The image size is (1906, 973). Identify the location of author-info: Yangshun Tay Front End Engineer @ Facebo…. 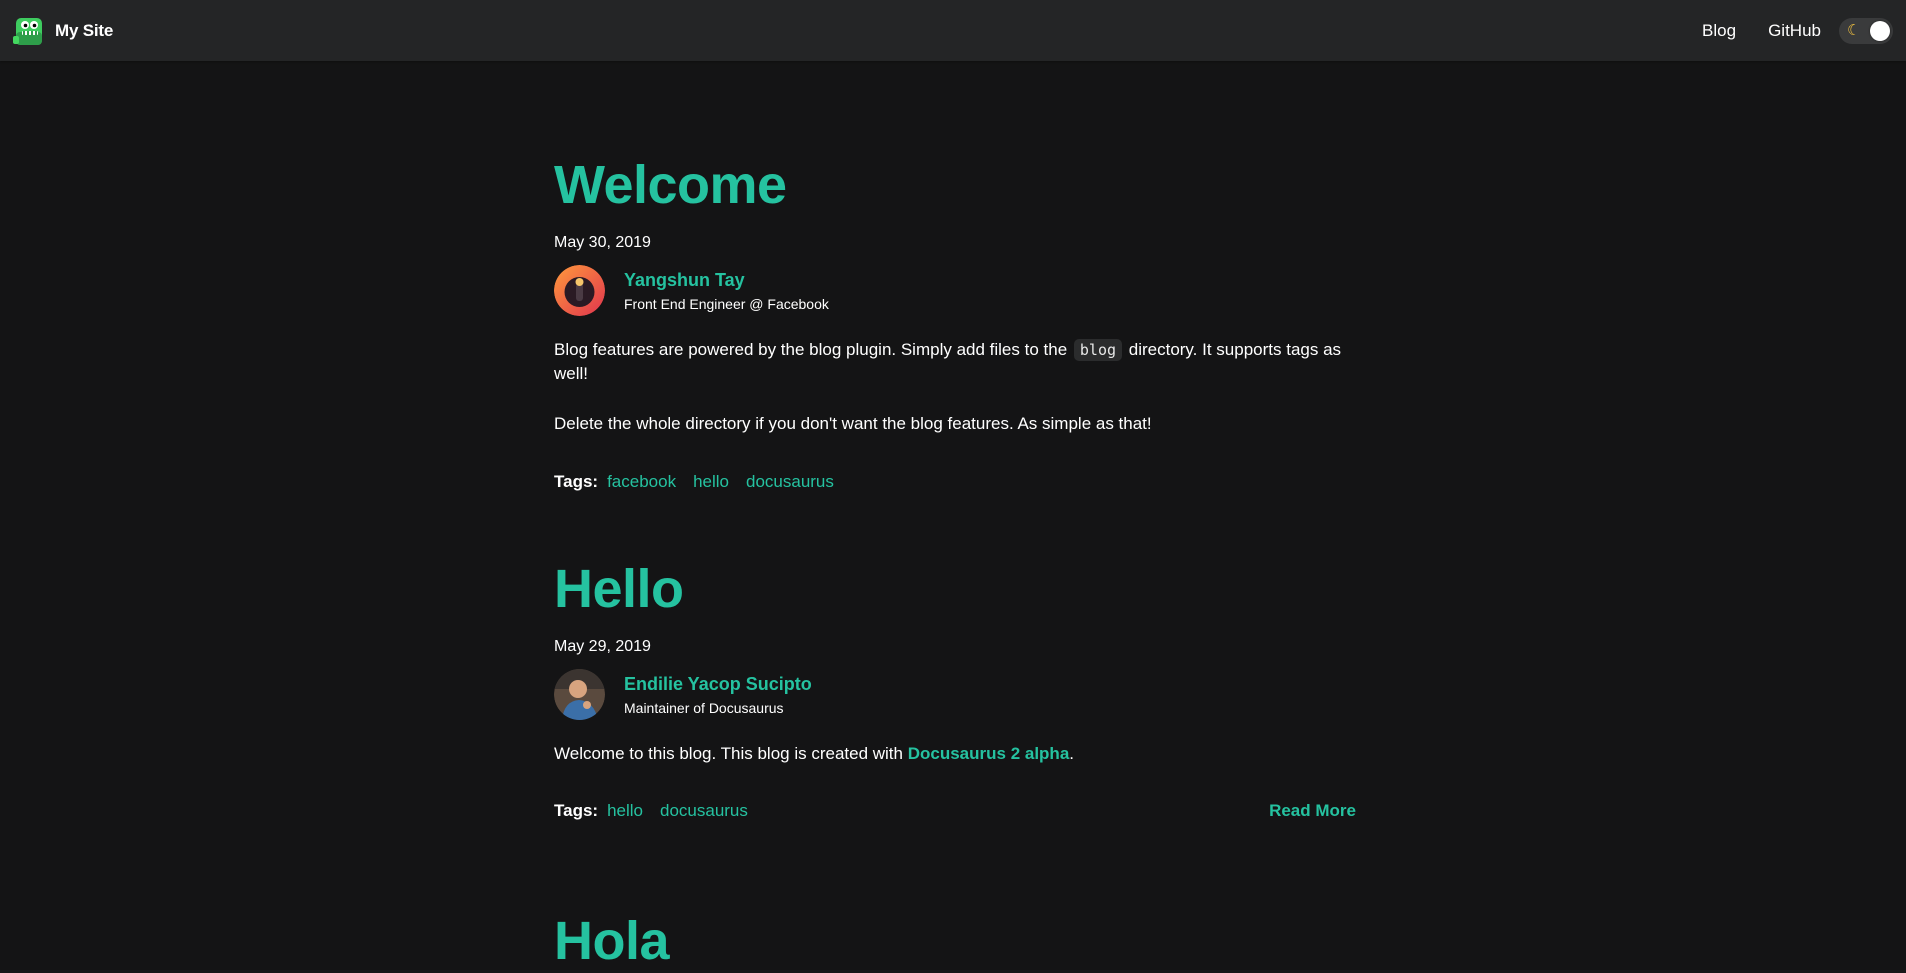
(726, 291).